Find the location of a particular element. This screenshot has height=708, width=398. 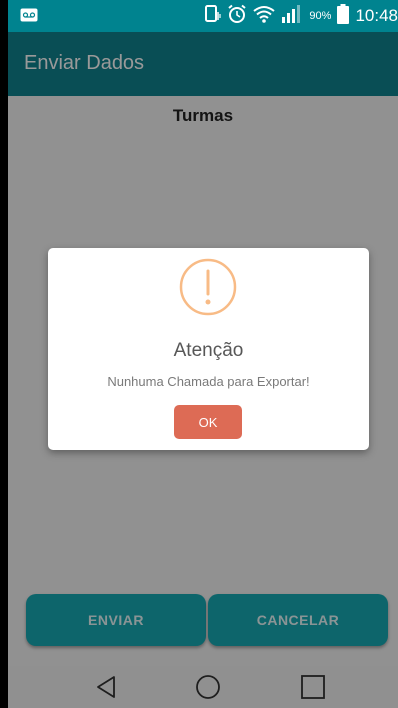

battery-percent: 90% is located at coordinates (320, 16).